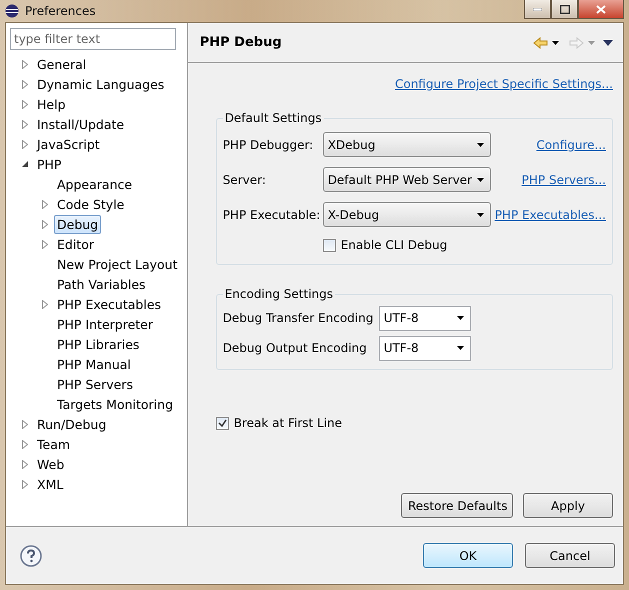  Describe the element at coordinates (60, 11) in the screenshot. I see `window-title: Preferences` at that location.